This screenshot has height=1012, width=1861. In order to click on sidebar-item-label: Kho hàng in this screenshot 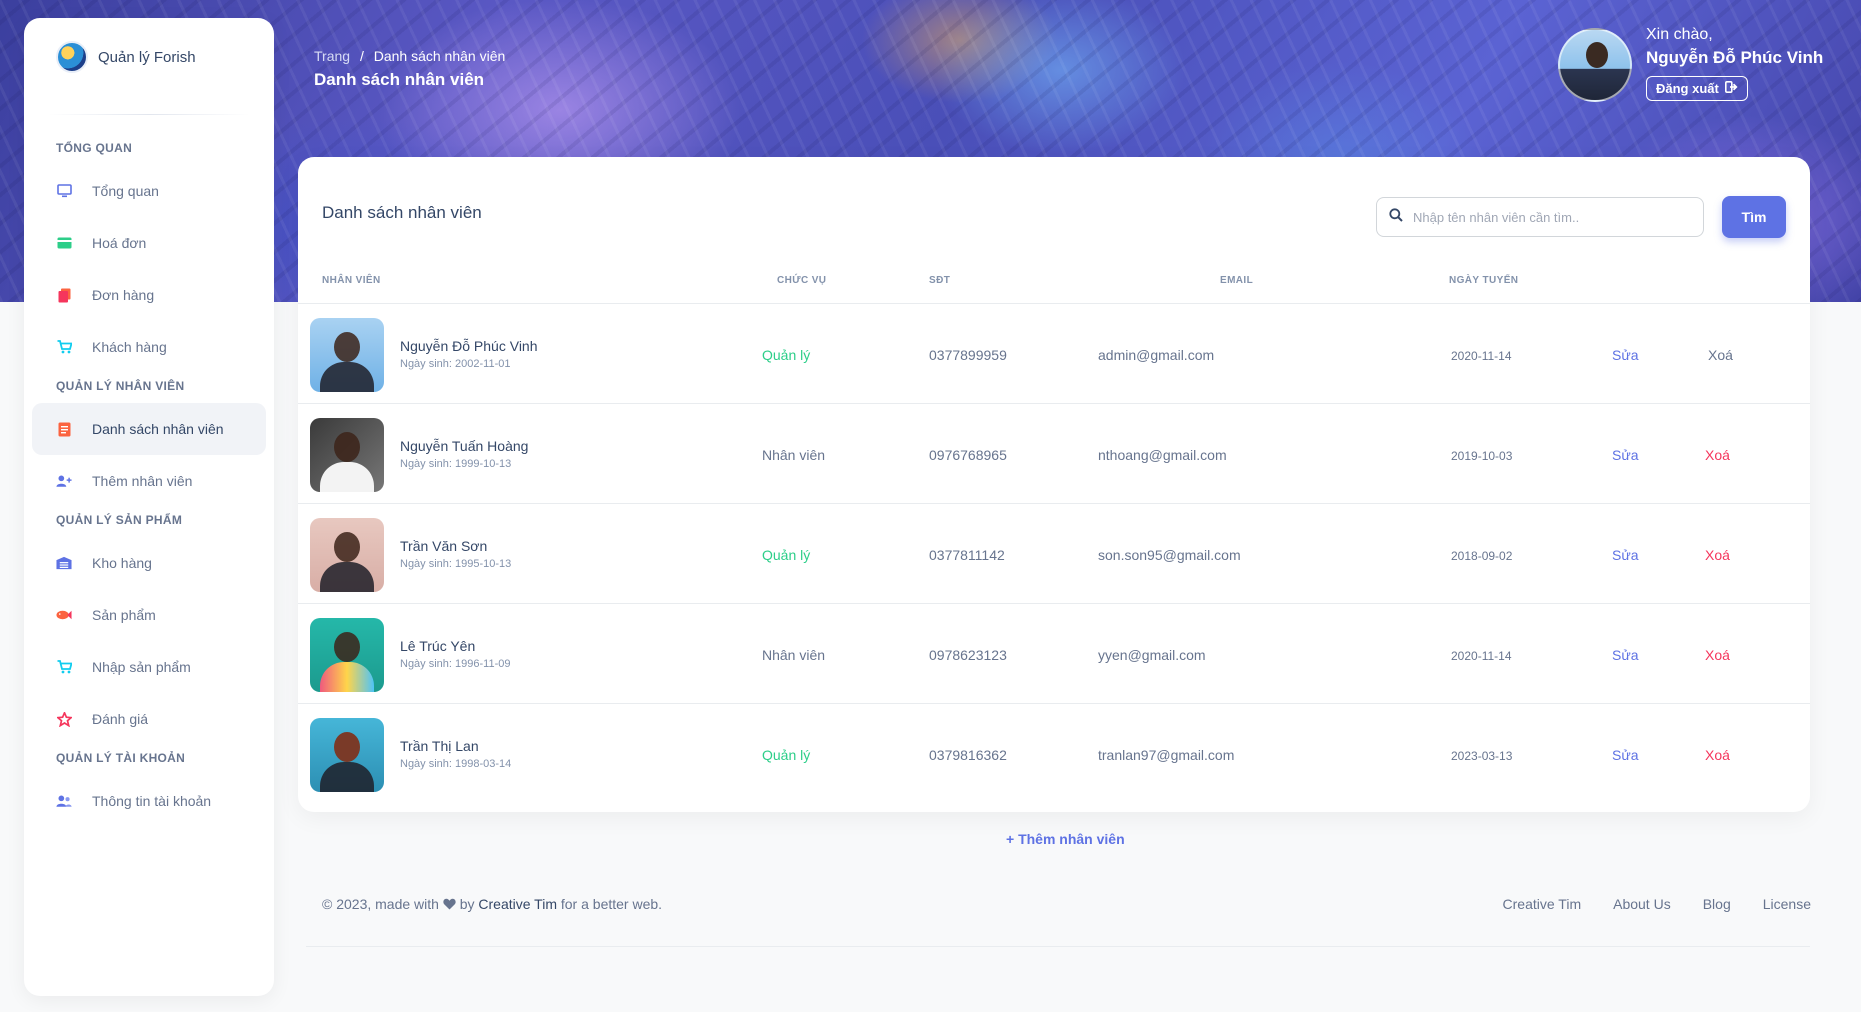, I will do `click(122, 563)`.